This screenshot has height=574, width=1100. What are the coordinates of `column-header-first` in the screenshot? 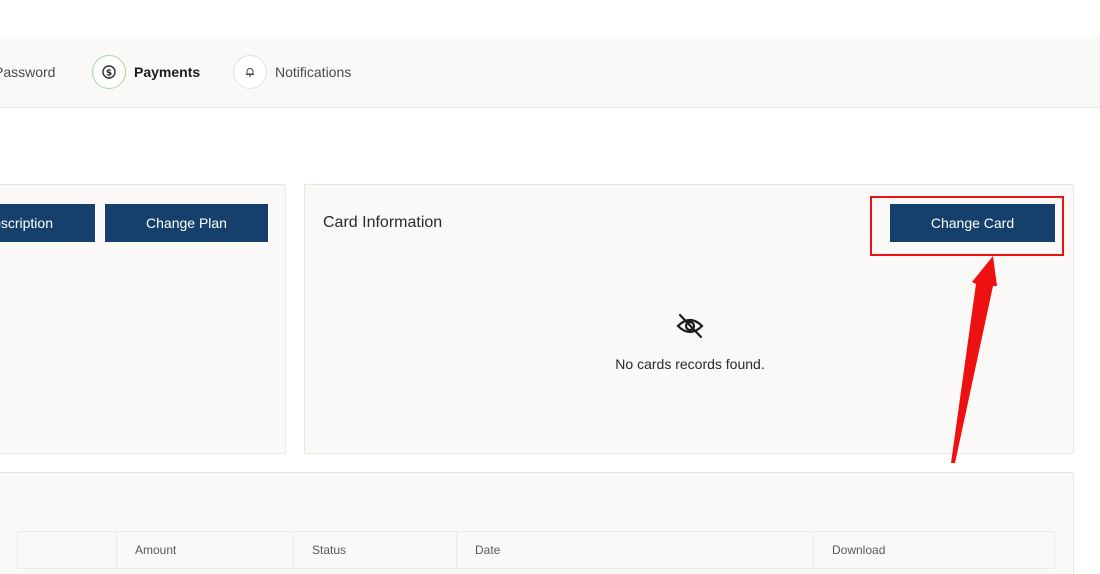 It's located at (67, 550).